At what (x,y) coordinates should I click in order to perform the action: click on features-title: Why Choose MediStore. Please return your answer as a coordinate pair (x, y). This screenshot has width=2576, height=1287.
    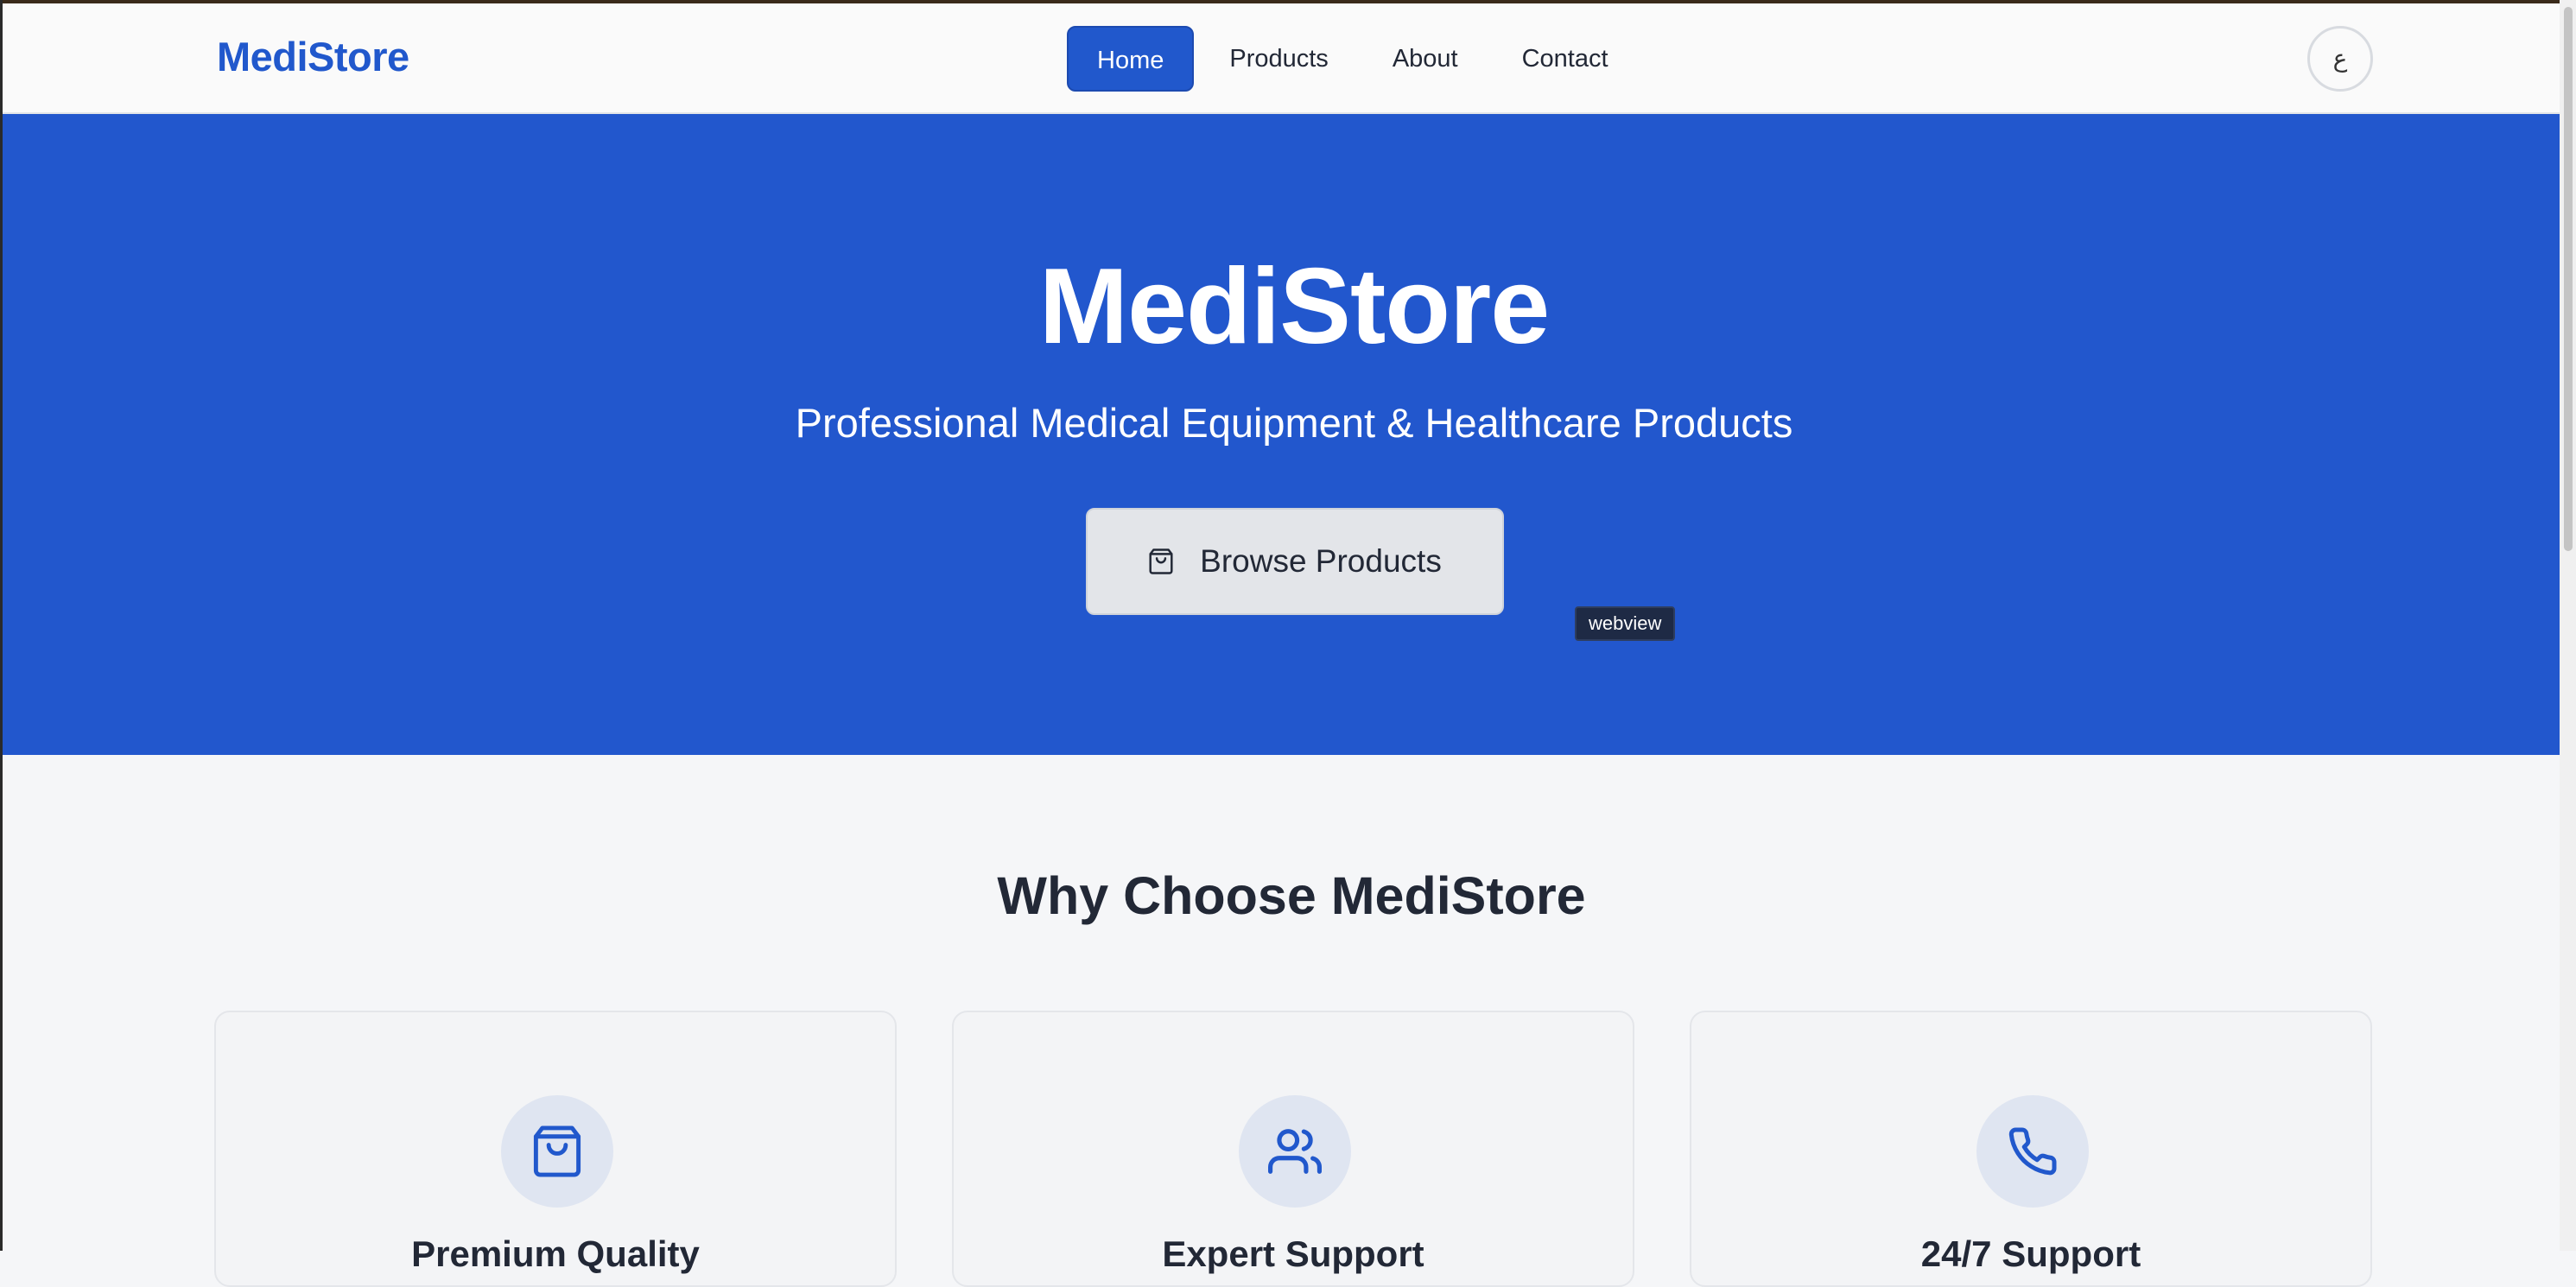
    Looking at the image, I should click on (1291, 895).